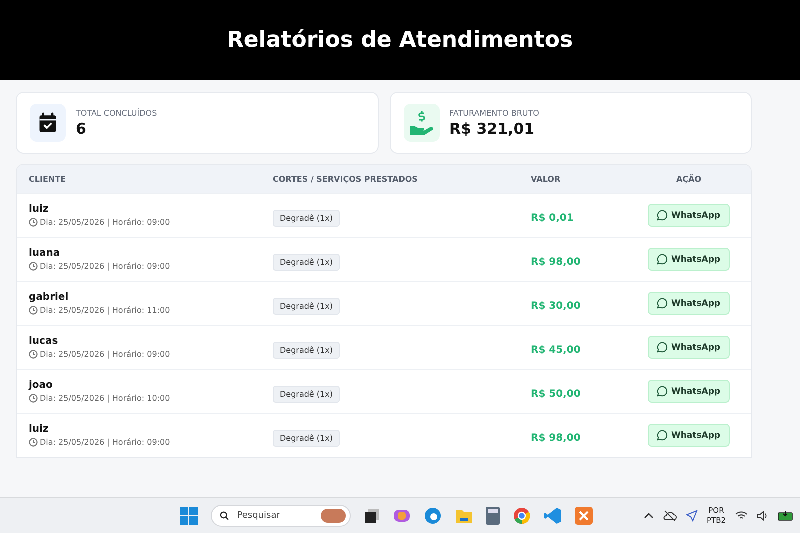 The width and height of the screenshot is (800, 533). What do you see at coordinates (346, 179) in the screenshot?
I see `column-header: CORTES / SERVIÇOS PRESTADOS` at bounding box center [346, 179].